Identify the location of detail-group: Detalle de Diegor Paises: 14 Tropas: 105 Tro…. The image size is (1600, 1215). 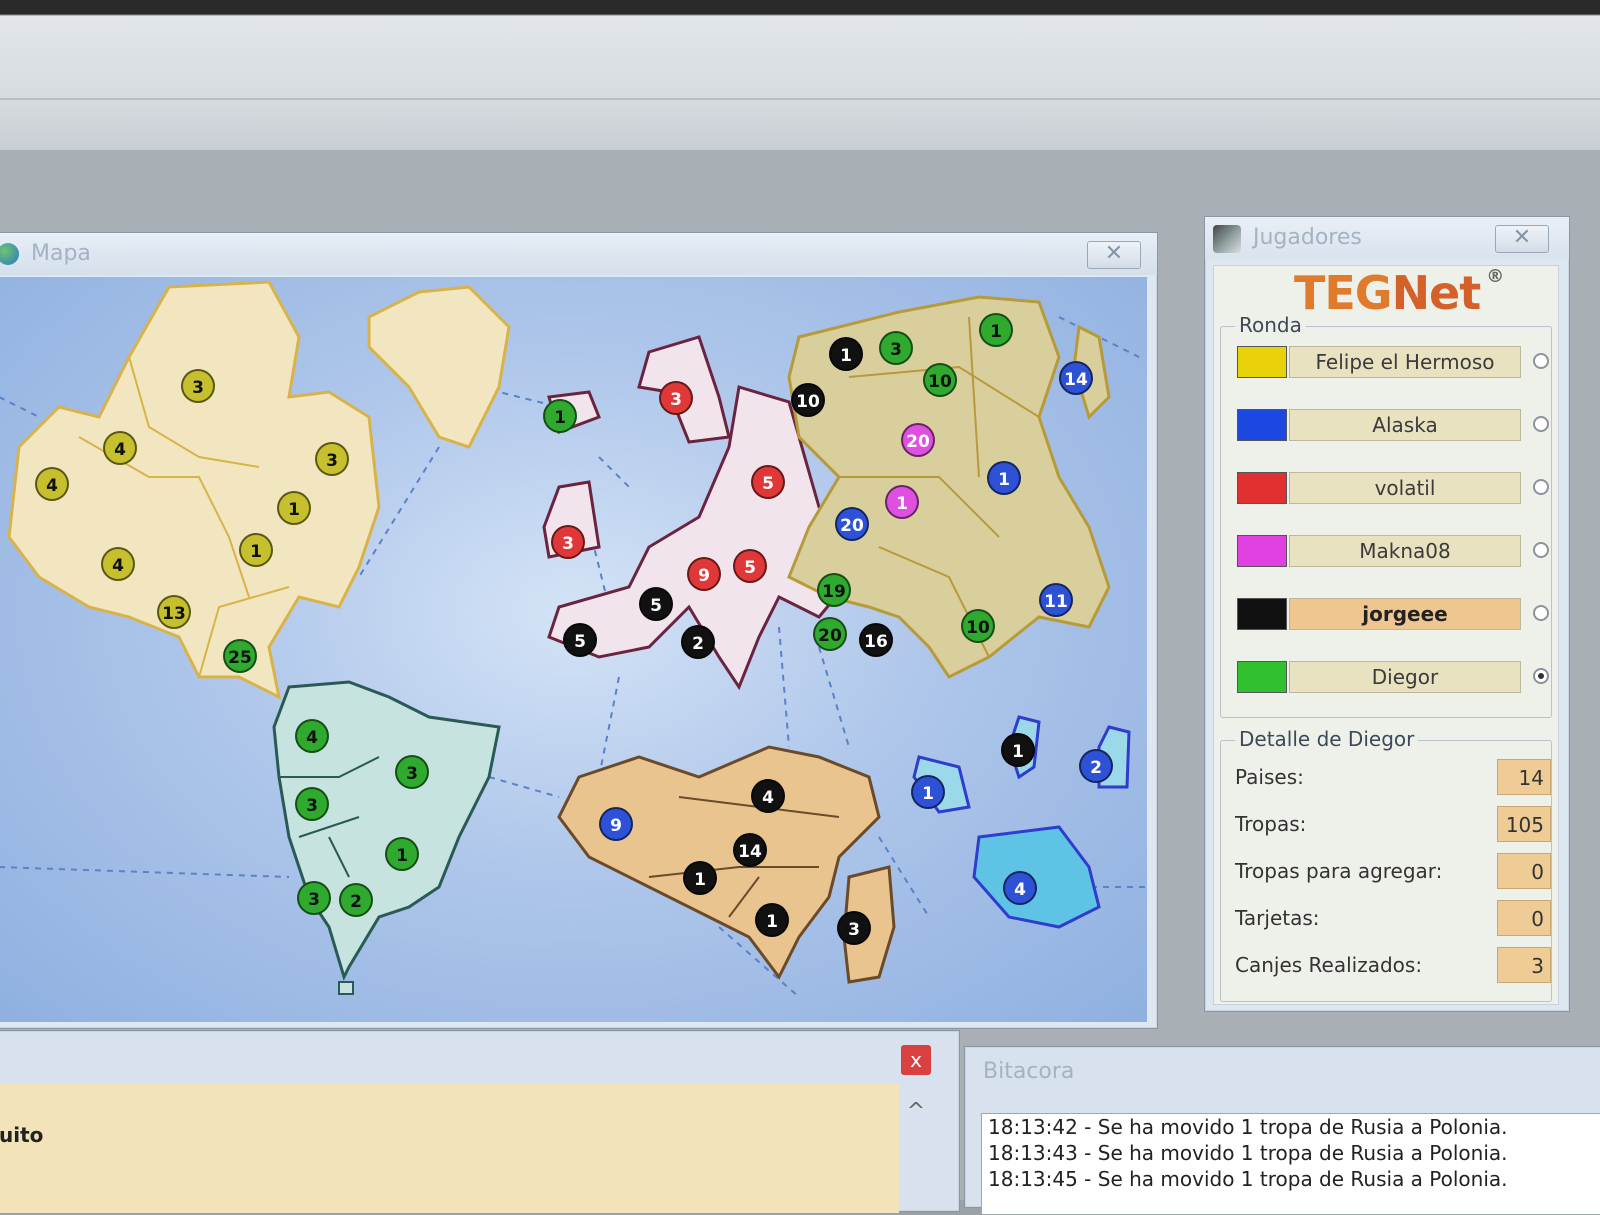
(1386, 864).